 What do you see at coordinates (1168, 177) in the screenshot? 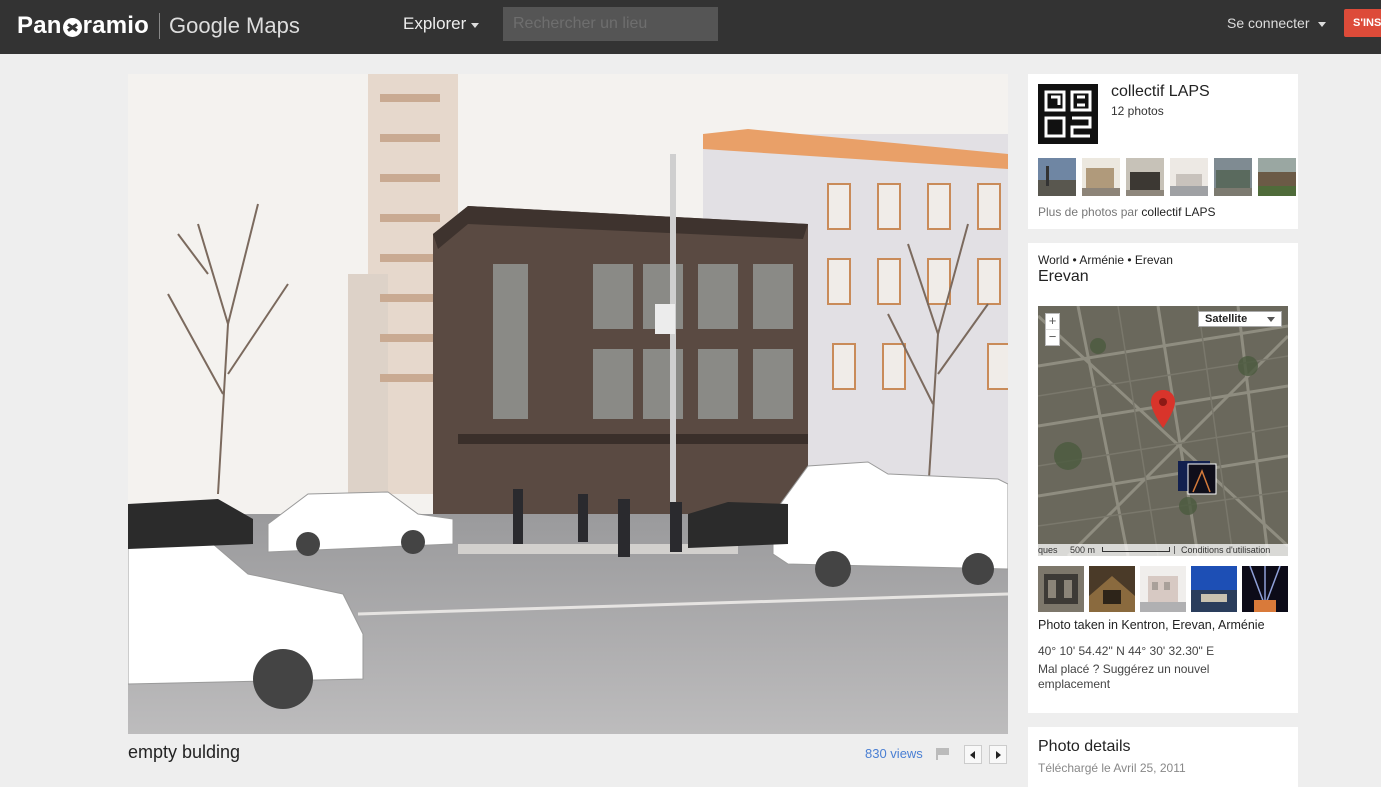
I see `author-thumbnails` at bounding box center [1168, 177].